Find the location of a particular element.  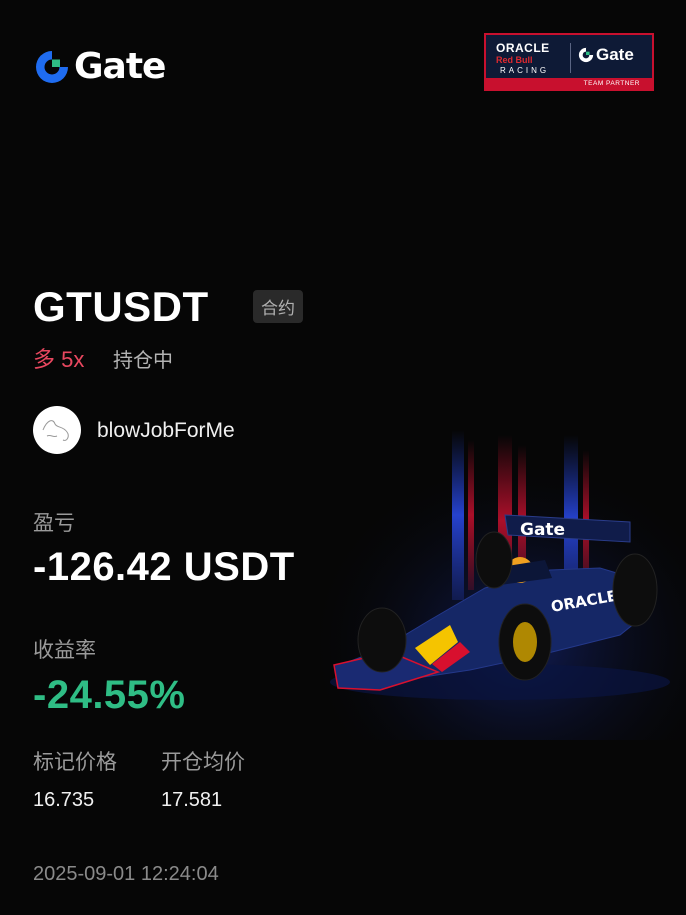

gate-logo: Gate is located at coordinates (100, 66).